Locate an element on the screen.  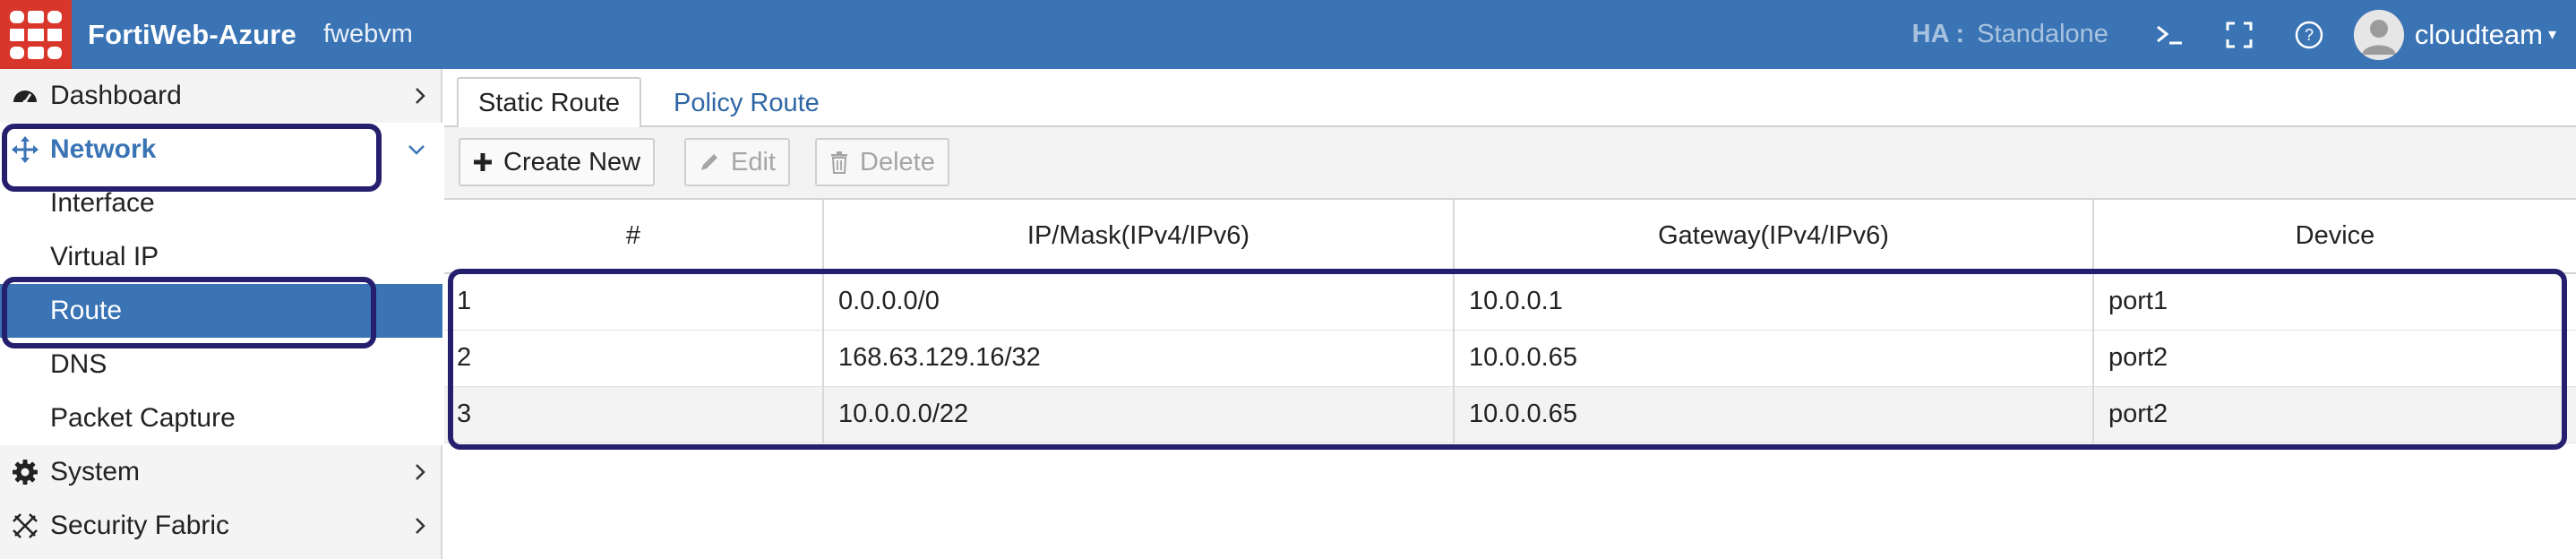
delete-button: Delete is located at coordinates (882, 162).